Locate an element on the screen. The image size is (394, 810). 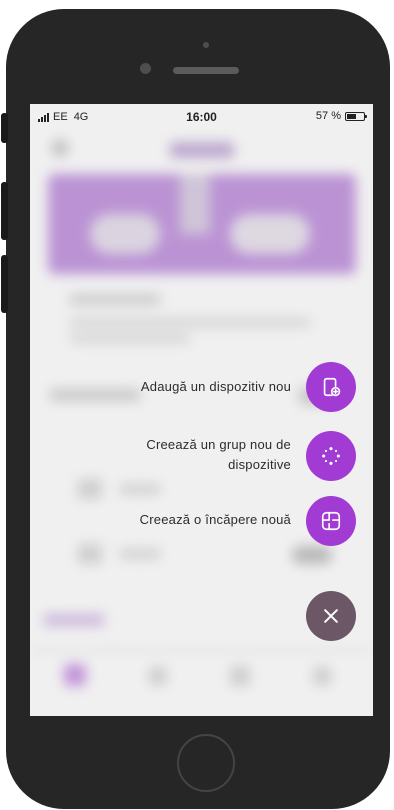
create-room-button is located at coordinates (331, 521).